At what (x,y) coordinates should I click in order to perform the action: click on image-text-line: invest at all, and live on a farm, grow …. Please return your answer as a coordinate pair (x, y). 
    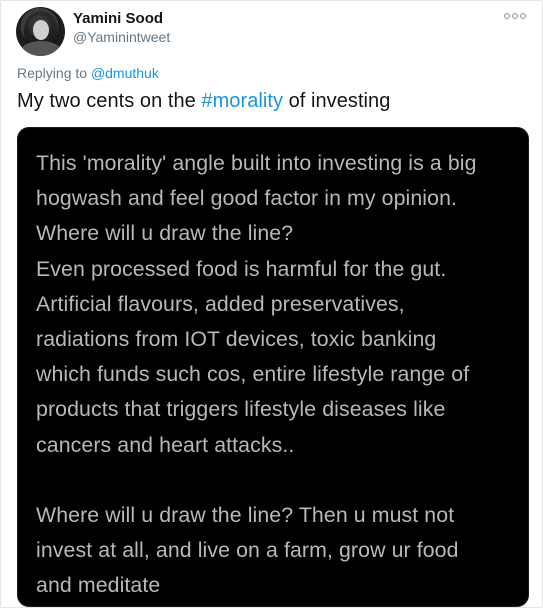
    Looking at the image, I should click on (247, 550).